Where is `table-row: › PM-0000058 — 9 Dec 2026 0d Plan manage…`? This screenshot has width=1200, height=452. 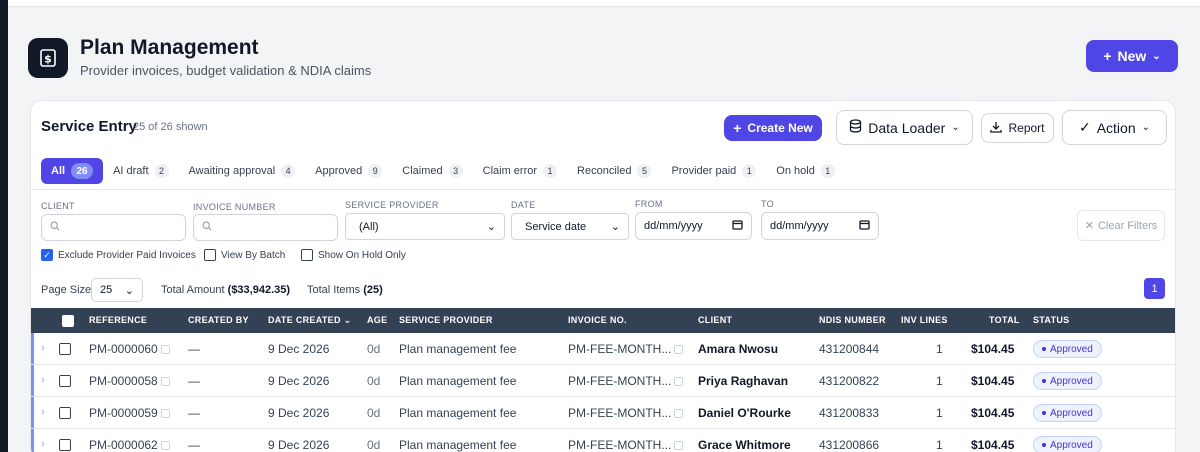 table-row: › PM-0000058 — 9 Dec 2026 0d Plan manage… is located at coordinates (603, 381).